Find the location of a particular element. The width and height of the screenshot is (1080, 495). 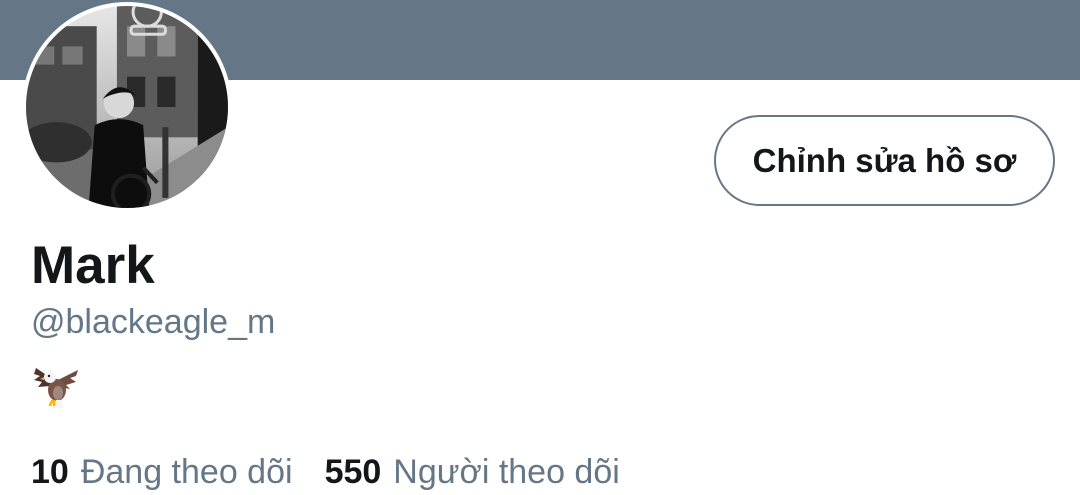

followers-count: 550 is located at coordinates (353, 472).